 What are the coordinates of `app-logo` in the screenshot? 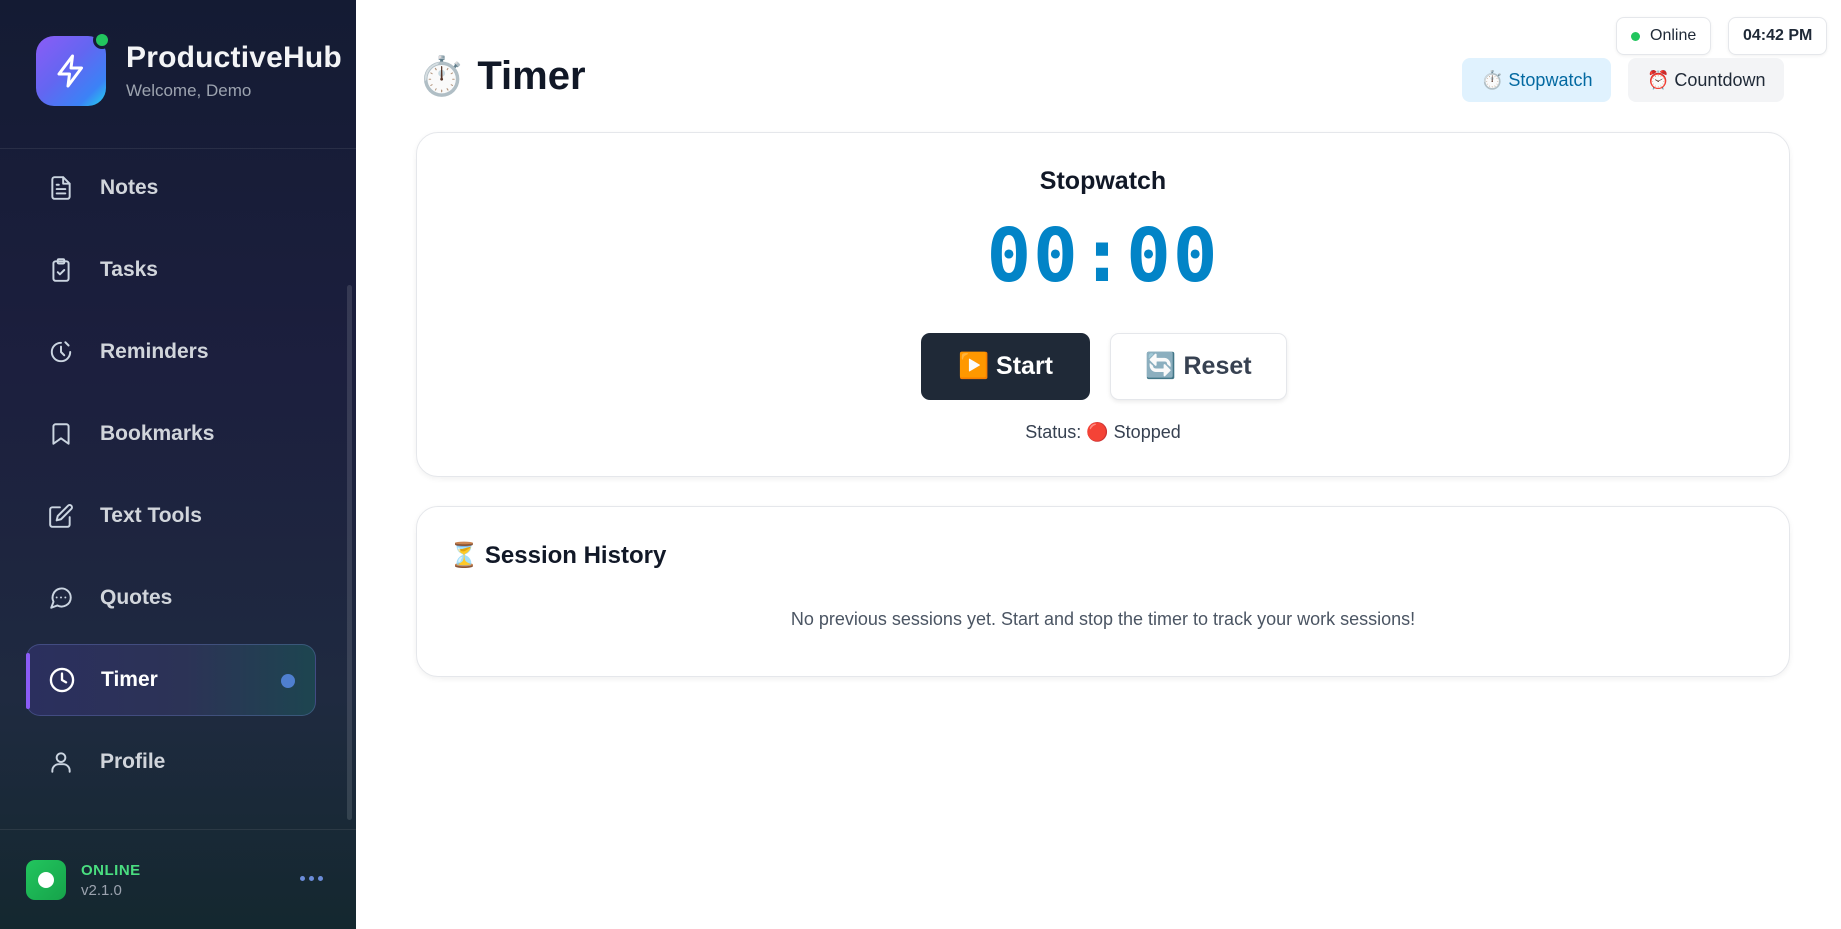 It's located at (73, 68).